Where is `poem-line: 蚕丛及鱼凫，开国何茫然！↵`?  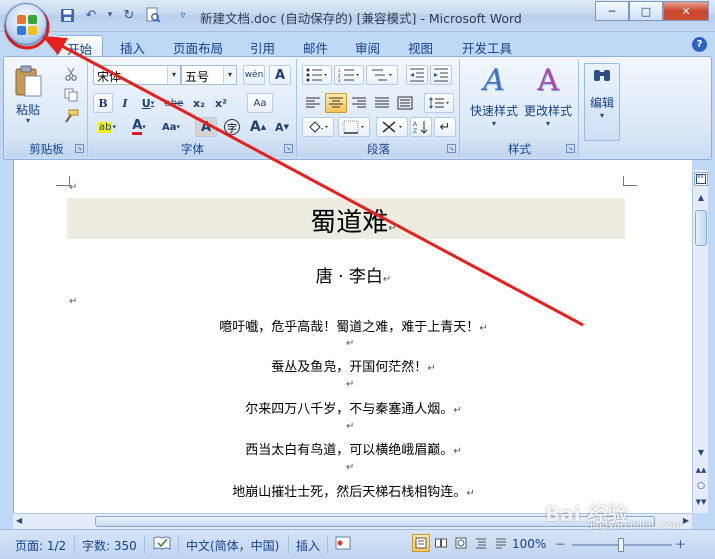
poem-line: 蚕丛及鱼凫，开国何茫然！↵ is located at coordinates (353, 365).